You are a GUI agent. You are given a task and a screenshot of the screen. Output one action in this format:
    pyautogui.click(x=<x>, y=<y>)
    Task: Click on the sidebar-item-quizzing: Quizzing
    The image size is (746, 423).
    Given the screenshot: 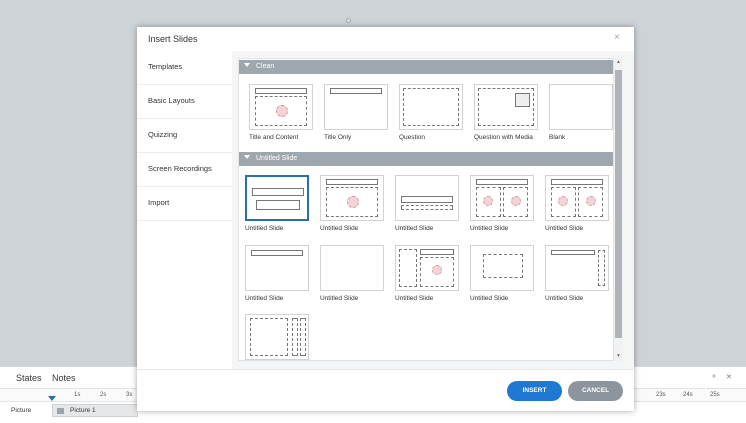 What is the action you would take?
    pyautogui.click(x=184, y=136)
    